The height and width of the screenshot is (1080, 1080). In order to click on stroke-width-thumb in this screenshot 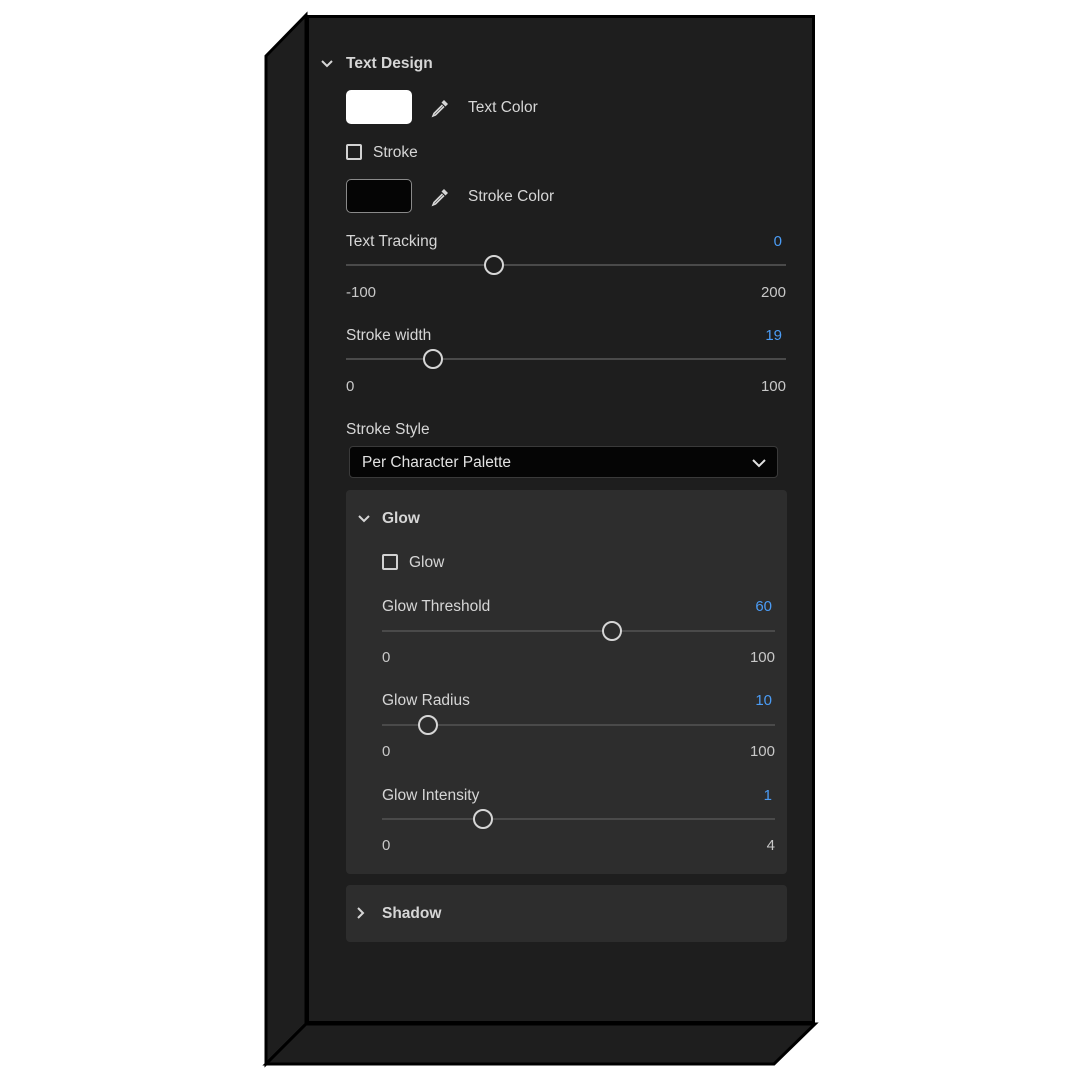, I will do `click(433, 359)`.